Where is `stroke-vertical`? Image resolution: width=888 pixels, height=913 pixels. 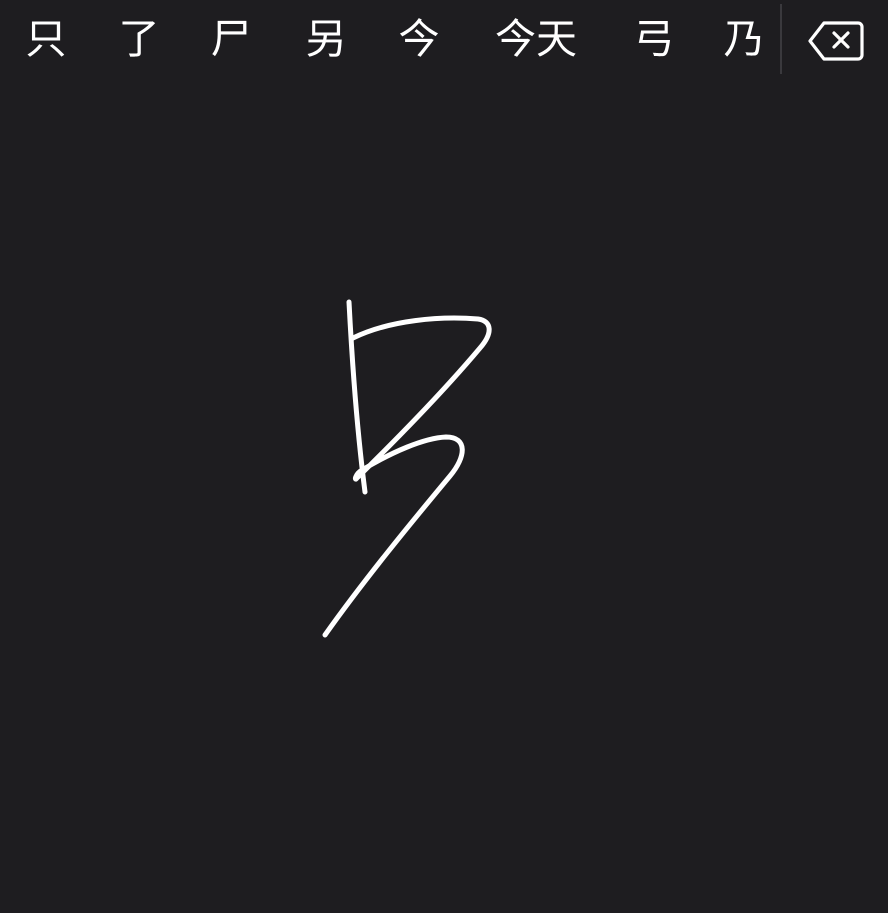 stroke-vertical is located at coordinates (357, 397).